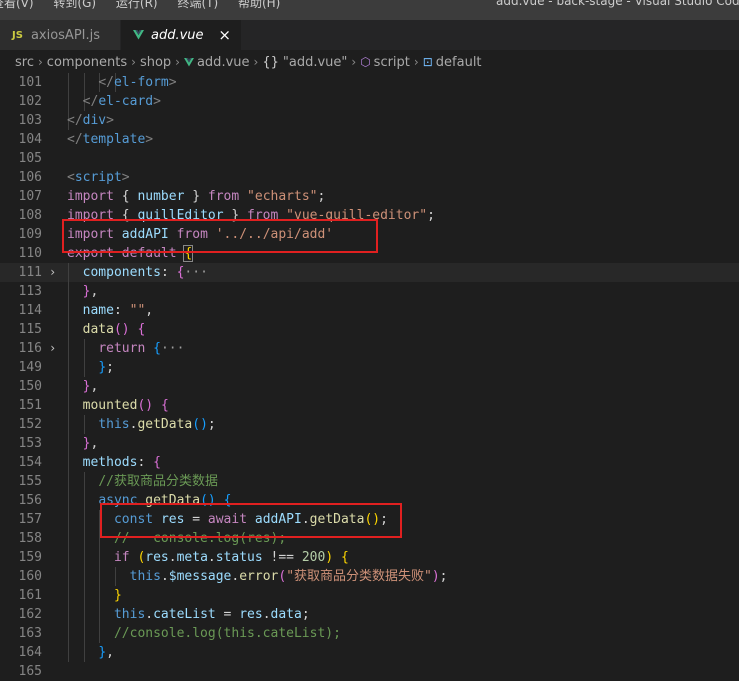 The image size is (739, 681). I want to click on tab-axiosapi-js: JS axiosAPI.js, so click(60, 35).